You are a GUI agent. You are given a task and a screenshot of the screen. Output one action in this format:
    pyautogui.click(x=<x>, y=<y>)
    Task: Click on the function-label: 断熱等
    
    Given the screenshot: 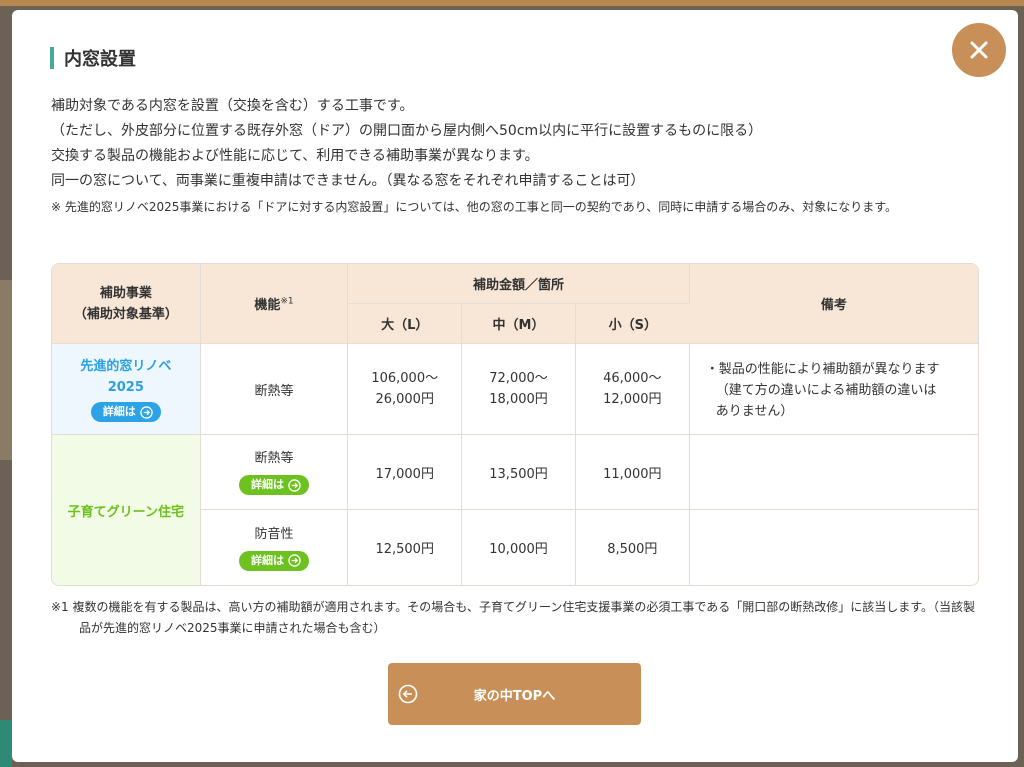 What is the action you would take?
    pyautogui.click(x=274, y=458)
    